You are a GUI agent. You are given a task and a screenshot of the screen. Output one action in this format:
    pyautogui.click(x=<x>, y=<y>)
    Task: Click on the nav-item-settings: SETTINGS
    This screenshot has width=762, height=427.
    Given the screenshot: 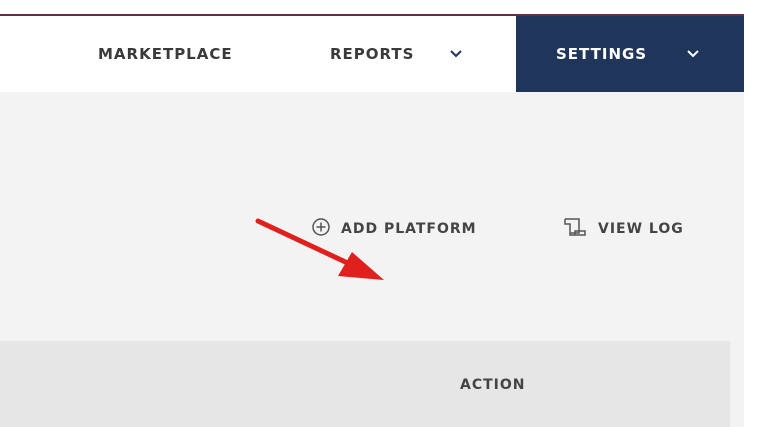 What is the action you would take?
    pyautogui.click(x=630, y=54)
    